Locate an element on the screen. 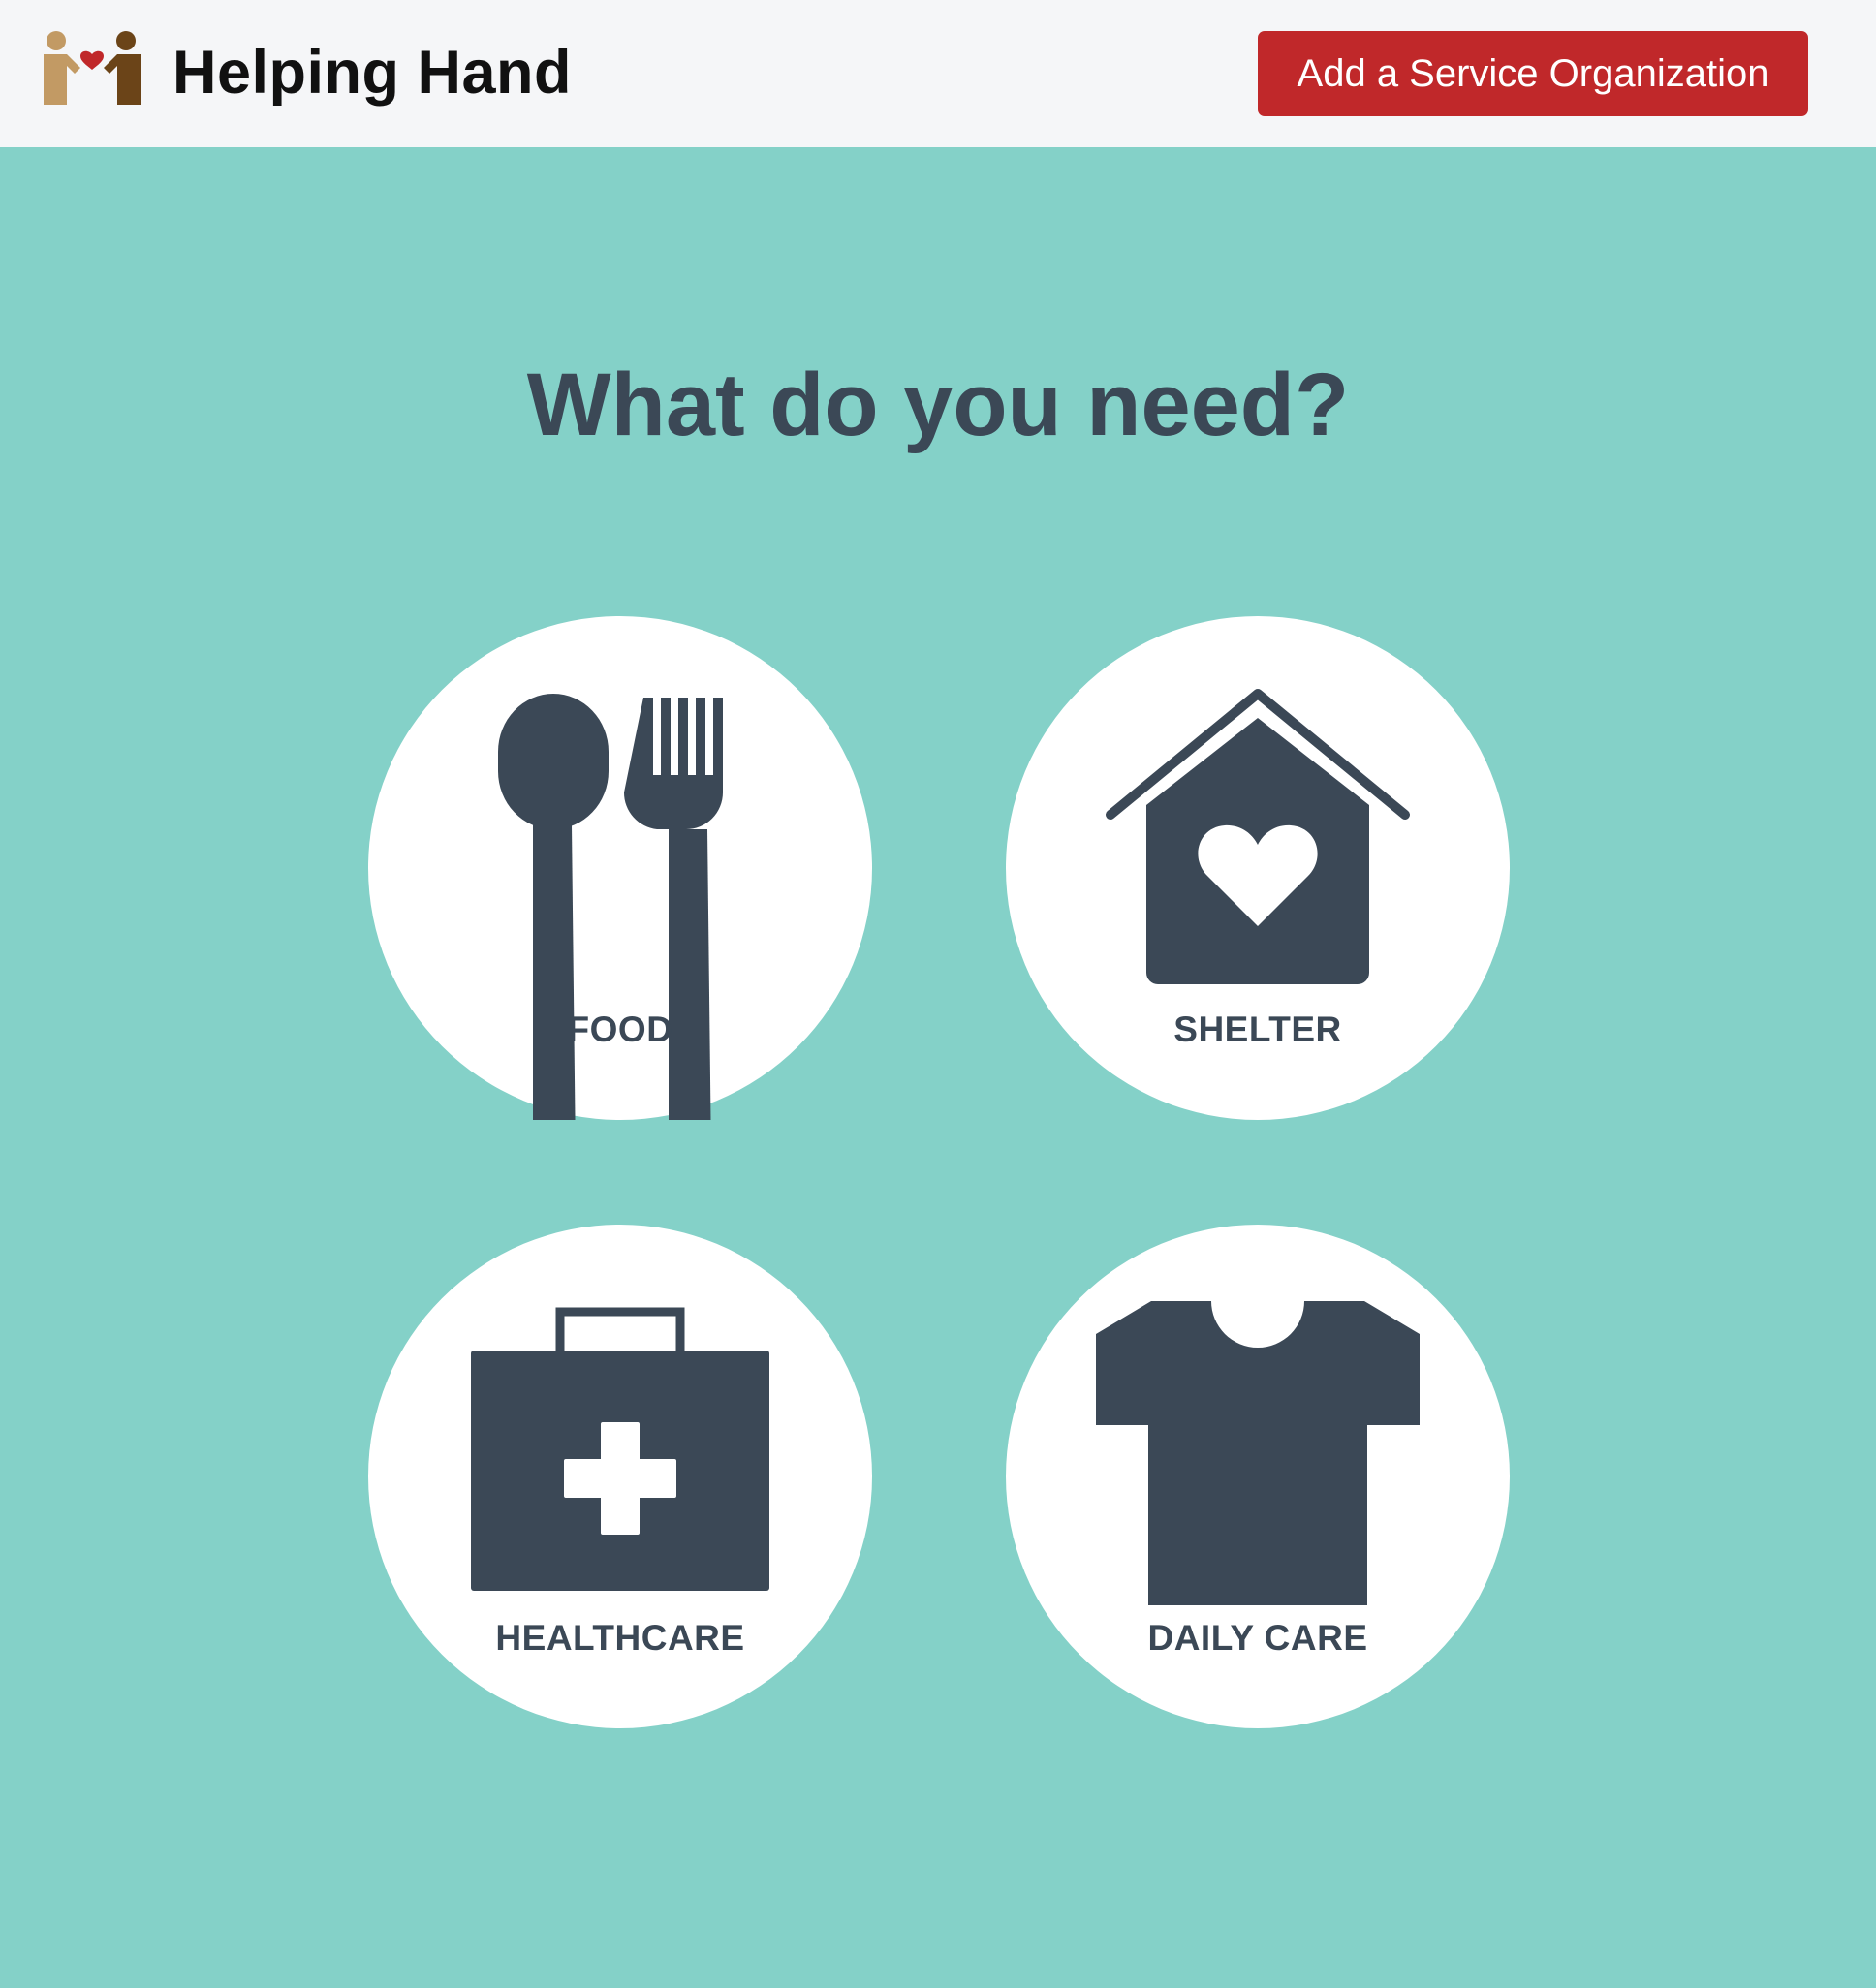 The width and height of the screenshot is (1876, 1988). category-label: FOOD is located at coordinates (620, 1029).